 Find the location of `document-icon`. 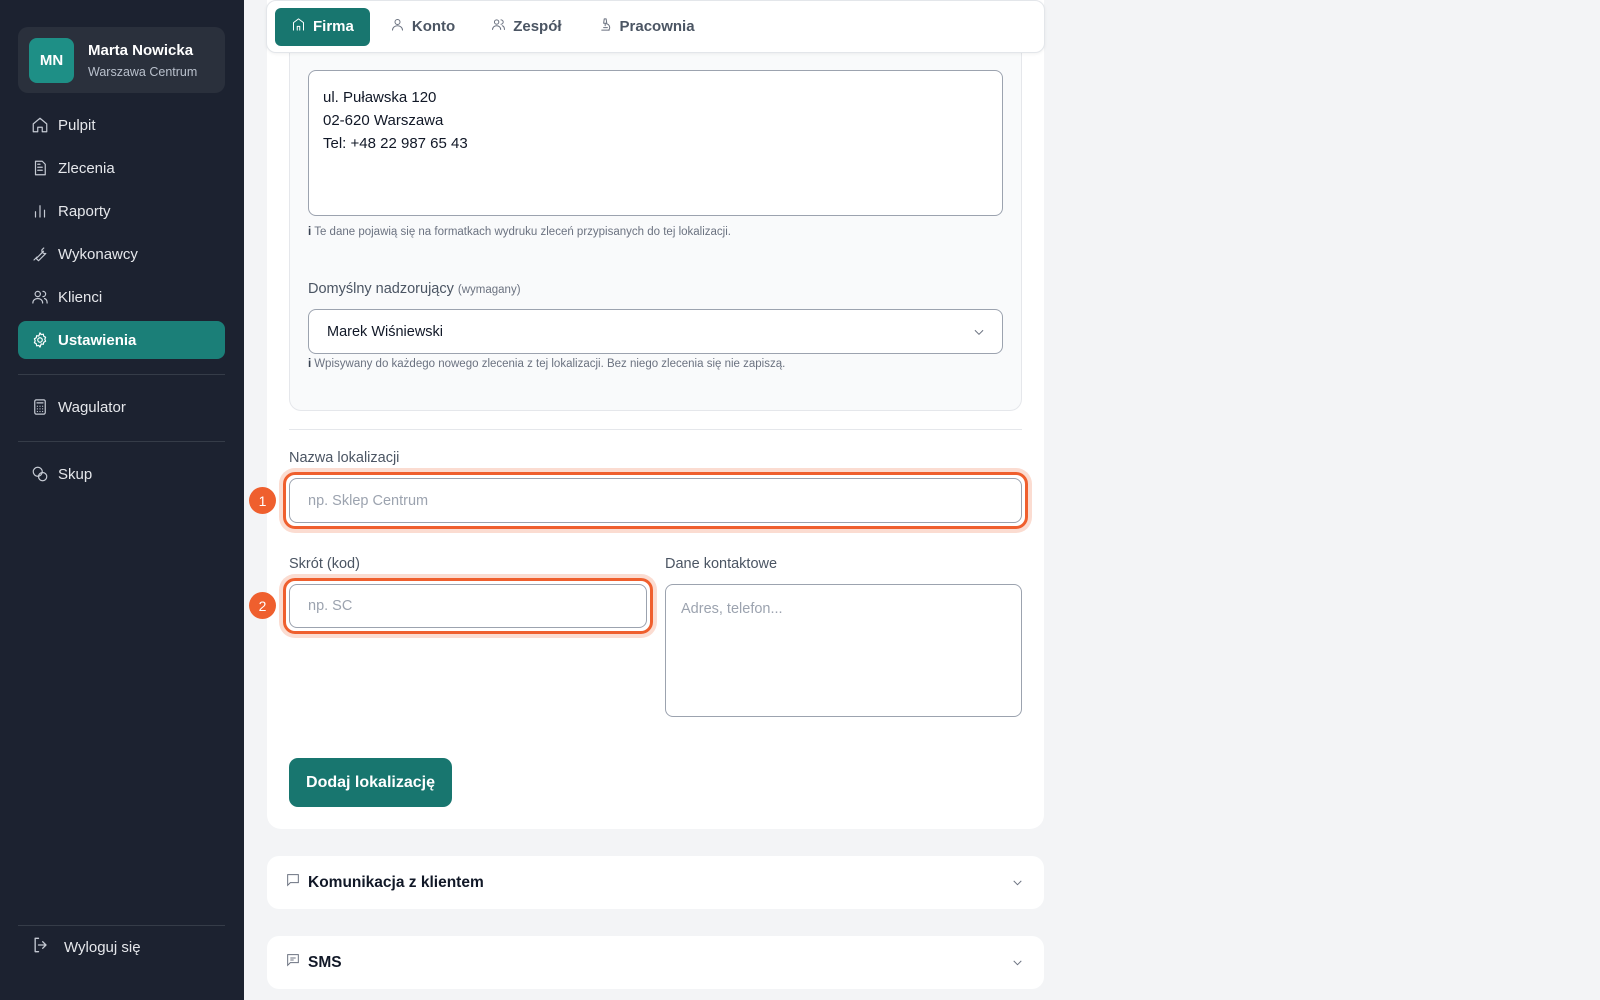

document-icon is located at coordinates (40, 168).